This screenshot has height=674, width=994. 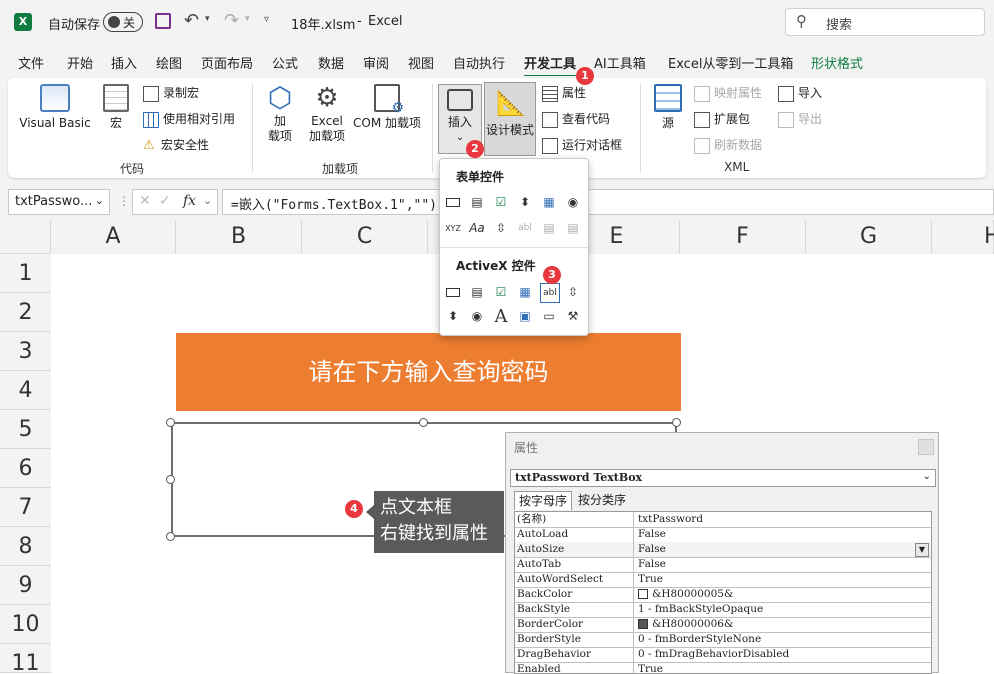 What do you see at coordinates (668, 107) in the screenshot?
I see `xml-source-button: 源` at bounding box center [668, 107].